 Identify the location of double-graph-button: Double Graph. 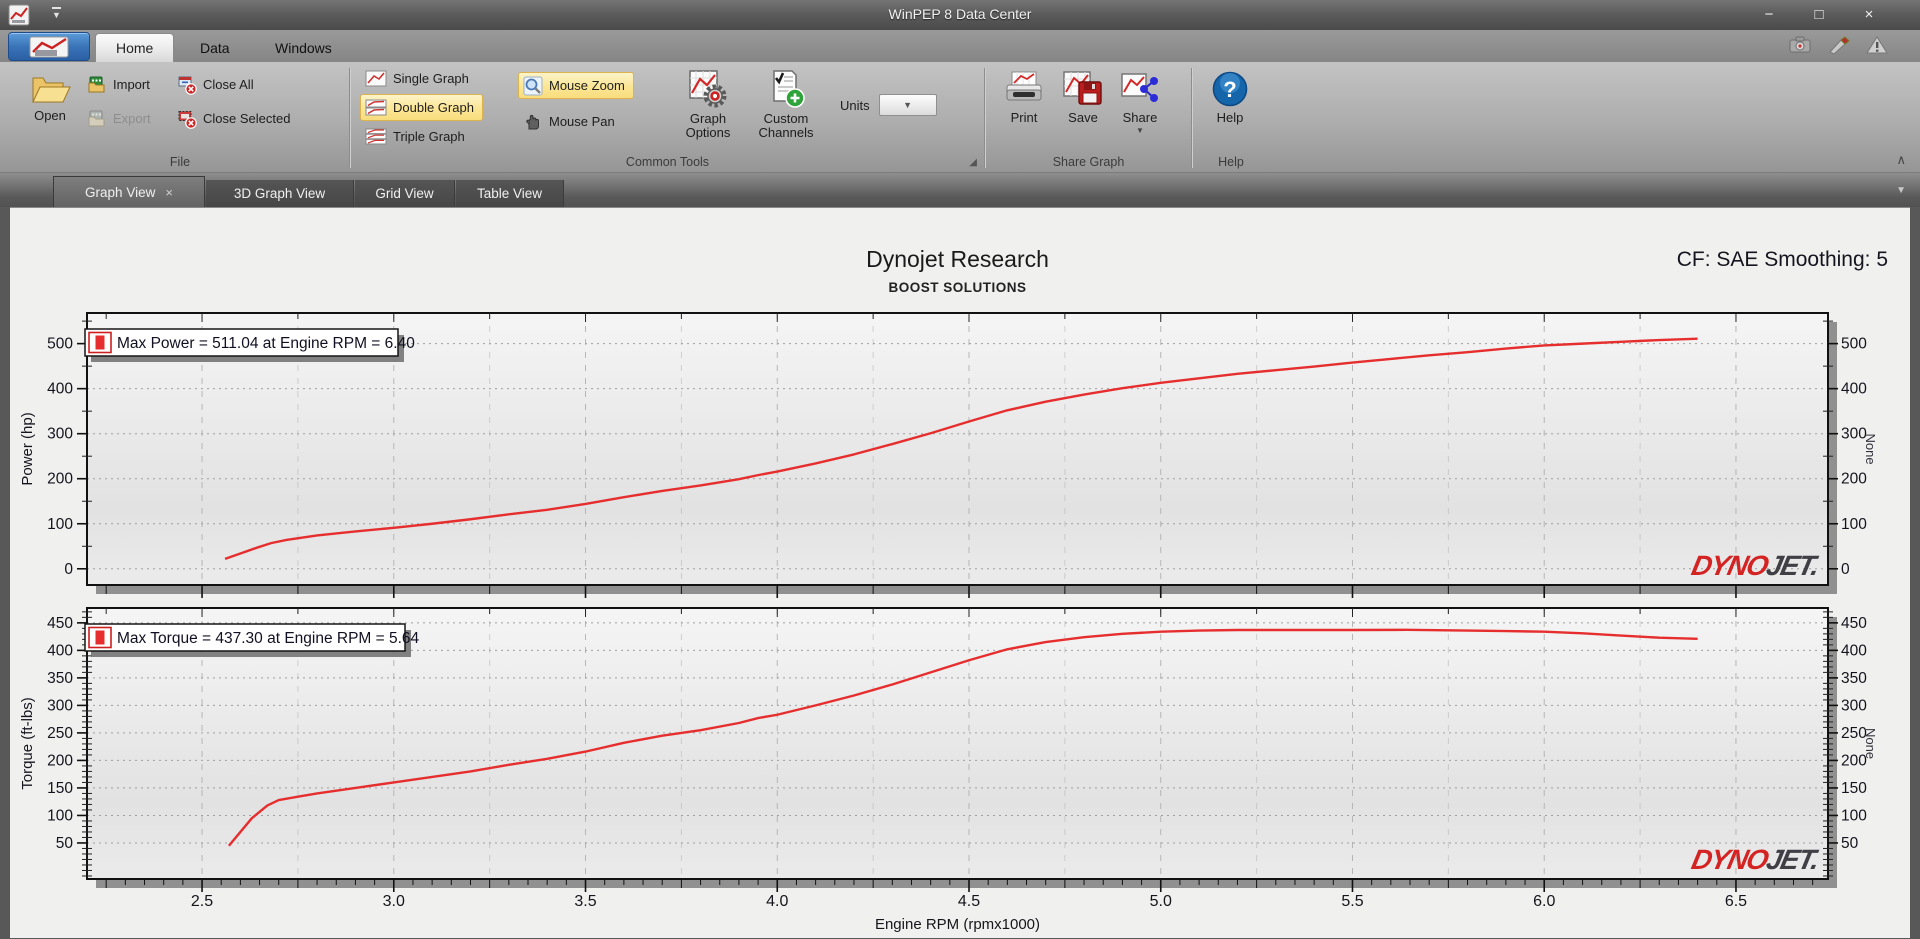
(421, 107).